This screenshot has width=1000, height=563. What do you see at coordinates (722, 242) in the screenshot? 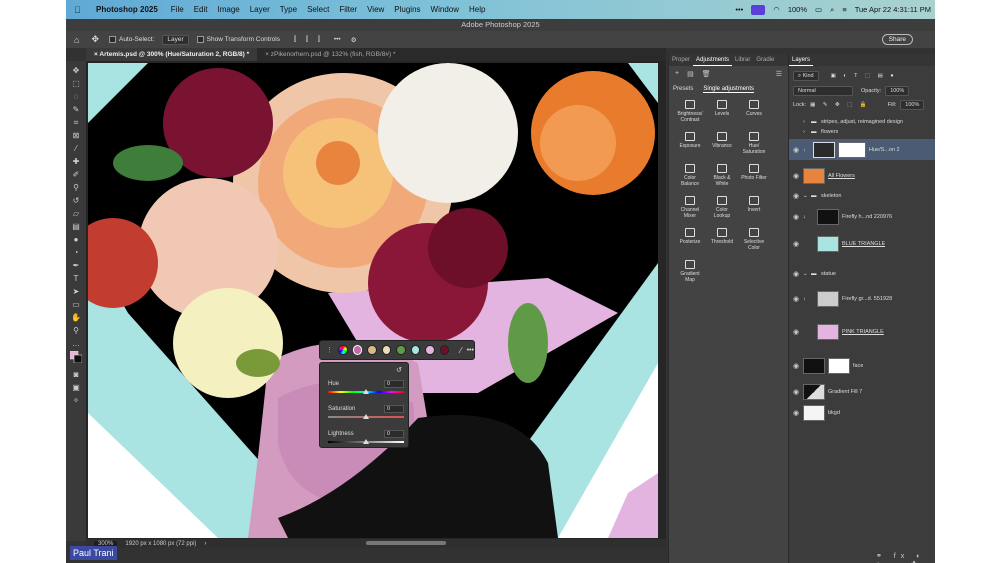
I see `adj-threshold: Threshold` at bounding box center [722, 242].